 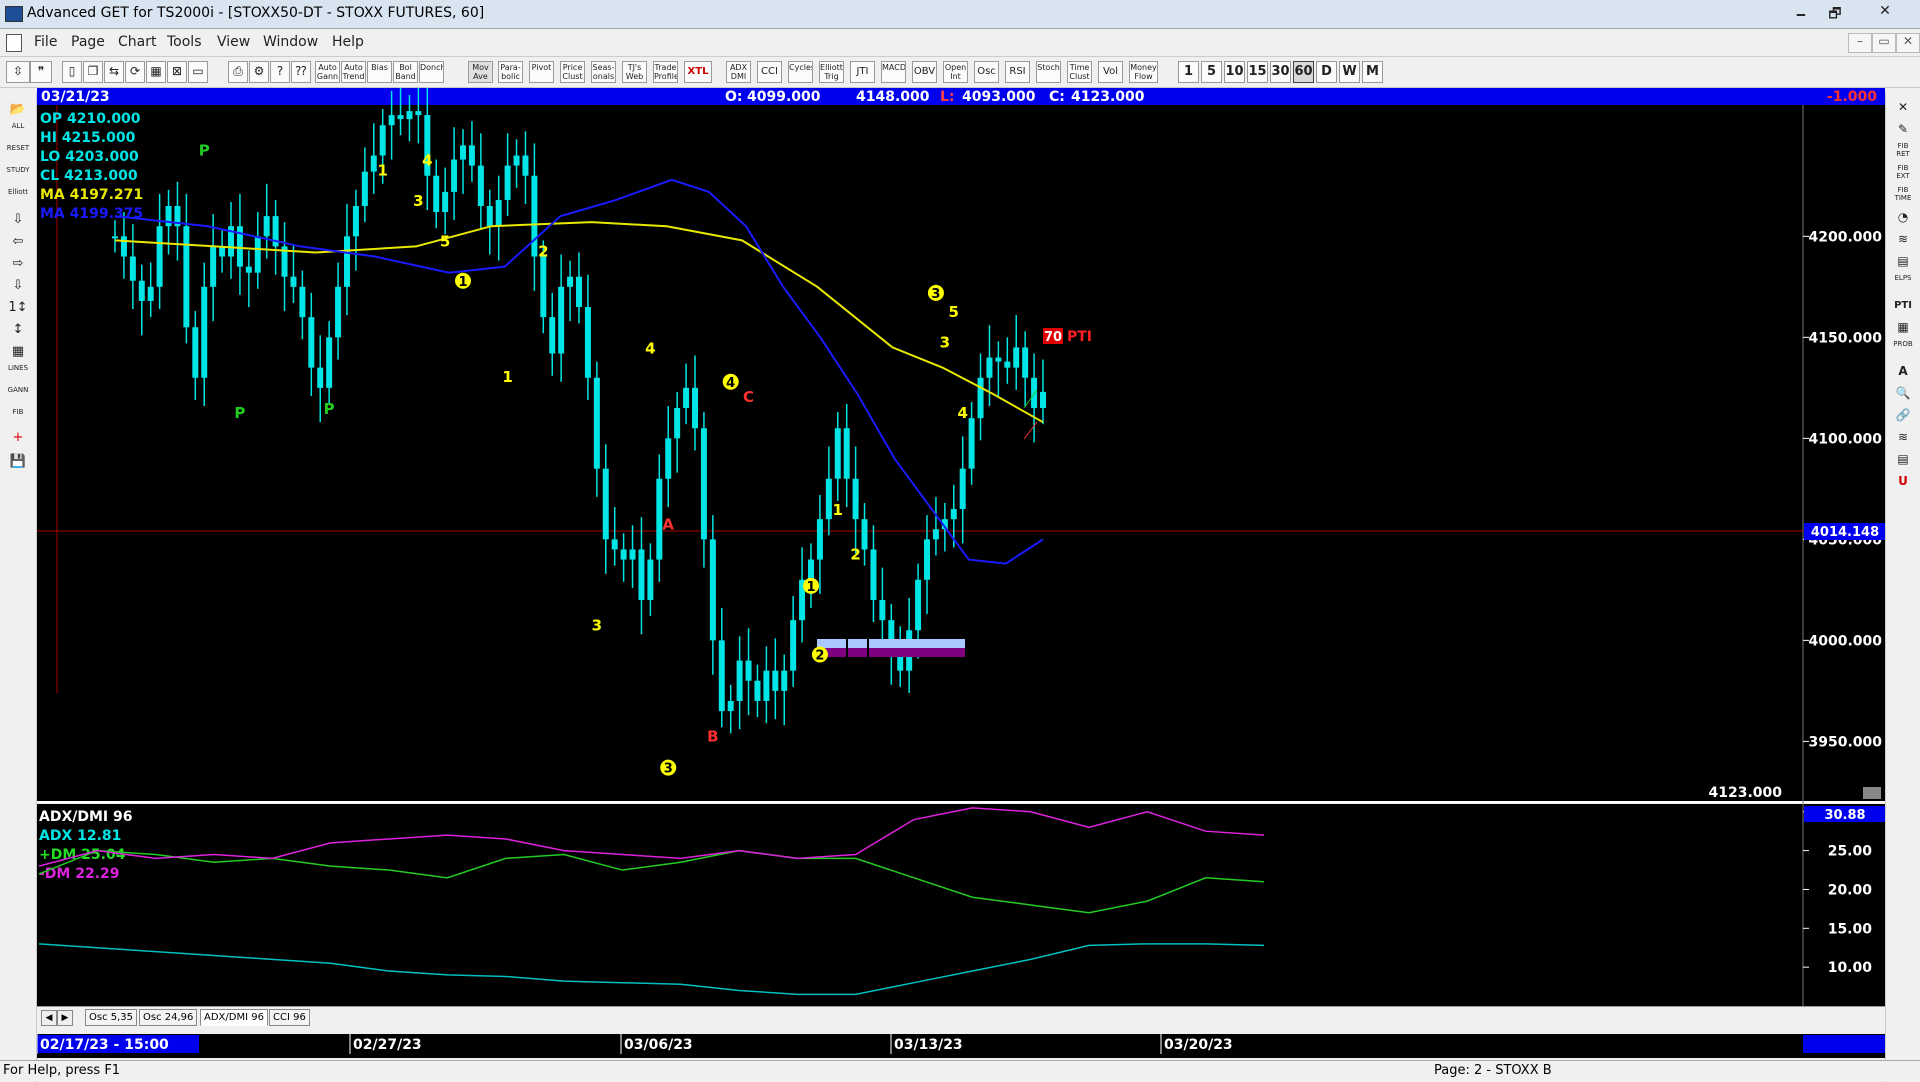 I want to click on period-30: 30, so click(x=1280, y=72).